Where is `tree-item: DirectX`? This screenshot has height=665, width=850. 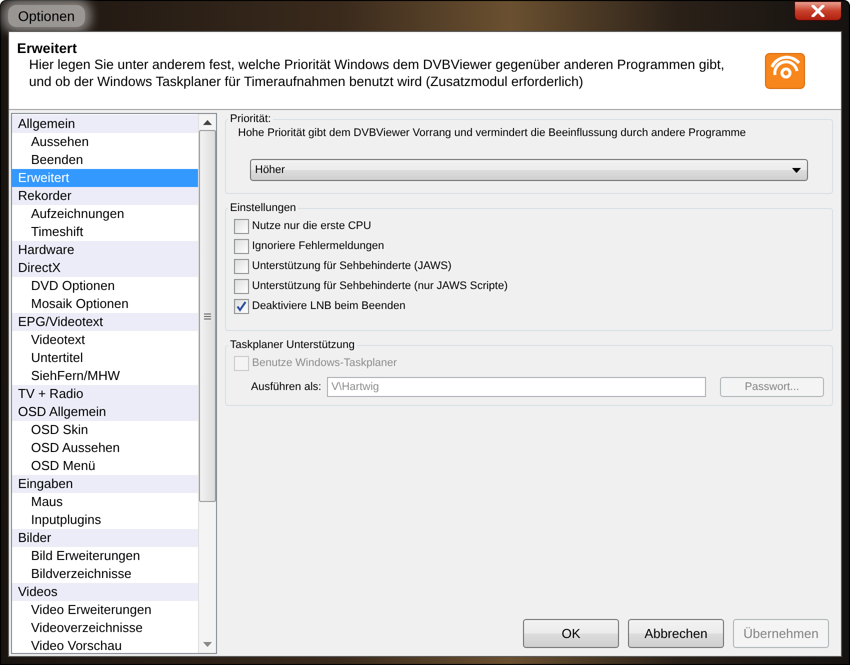 tree-item: DirectX is located at coordinates (105, 268).